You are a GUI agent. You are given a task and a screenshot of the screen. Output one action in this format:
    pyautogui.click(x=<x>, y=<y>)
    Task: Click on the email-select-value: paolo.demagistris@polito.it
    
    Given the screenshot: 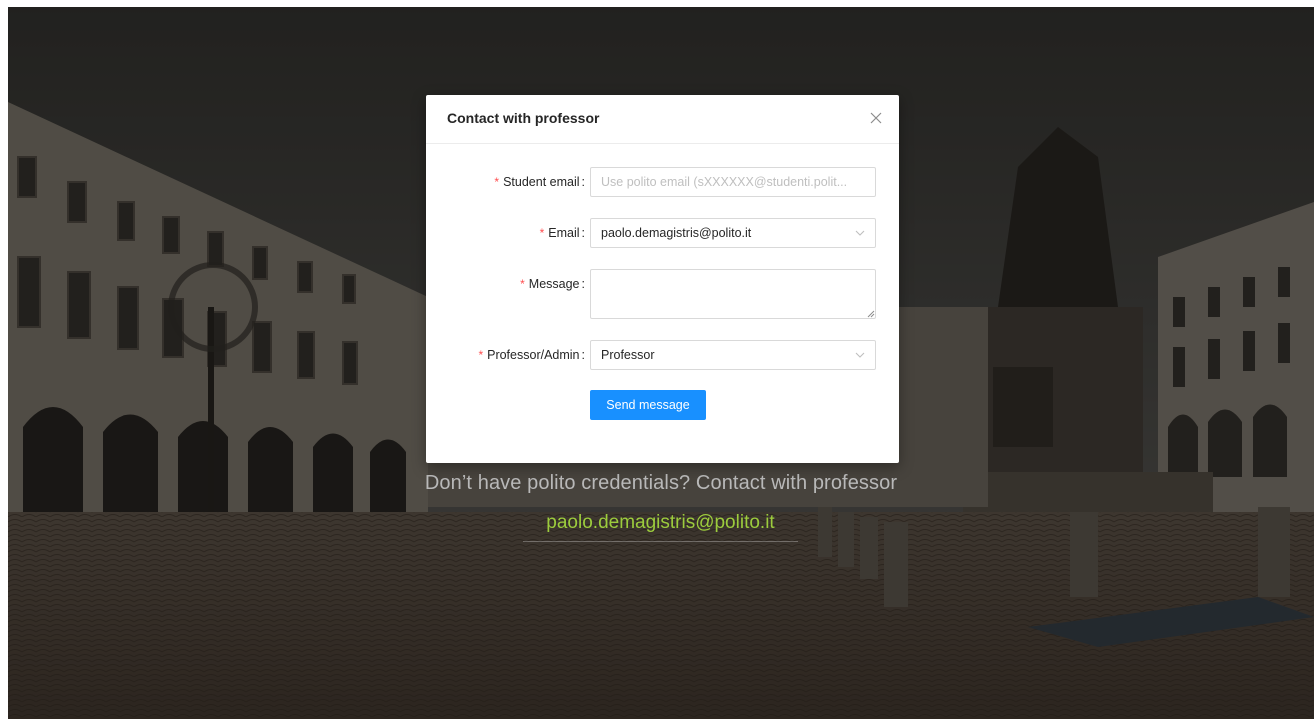 What is the action you would take?
    pyautogui.click(x=676, y=233)
    